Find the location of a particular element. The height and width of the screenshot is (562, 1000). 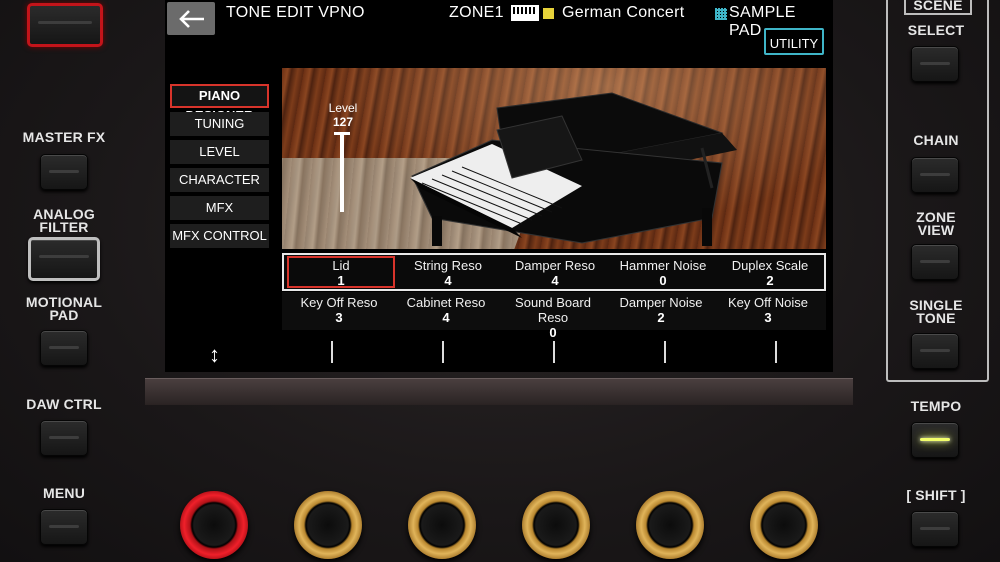

single-tone-label: SINGLE TONE is located at coordinates (936, 311).